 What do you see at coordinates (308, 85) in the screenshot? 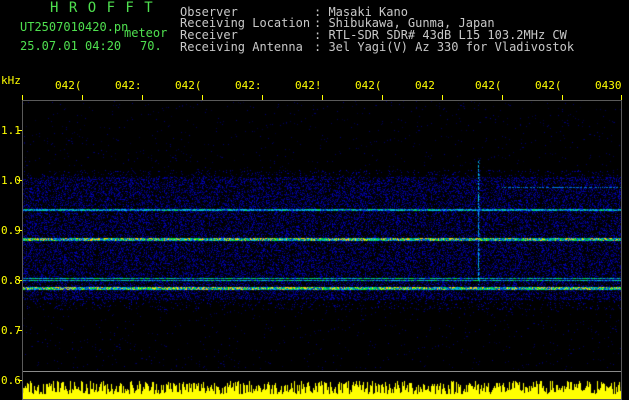
I see `x-tick-label: 042!` at bounding box center [308, 85].